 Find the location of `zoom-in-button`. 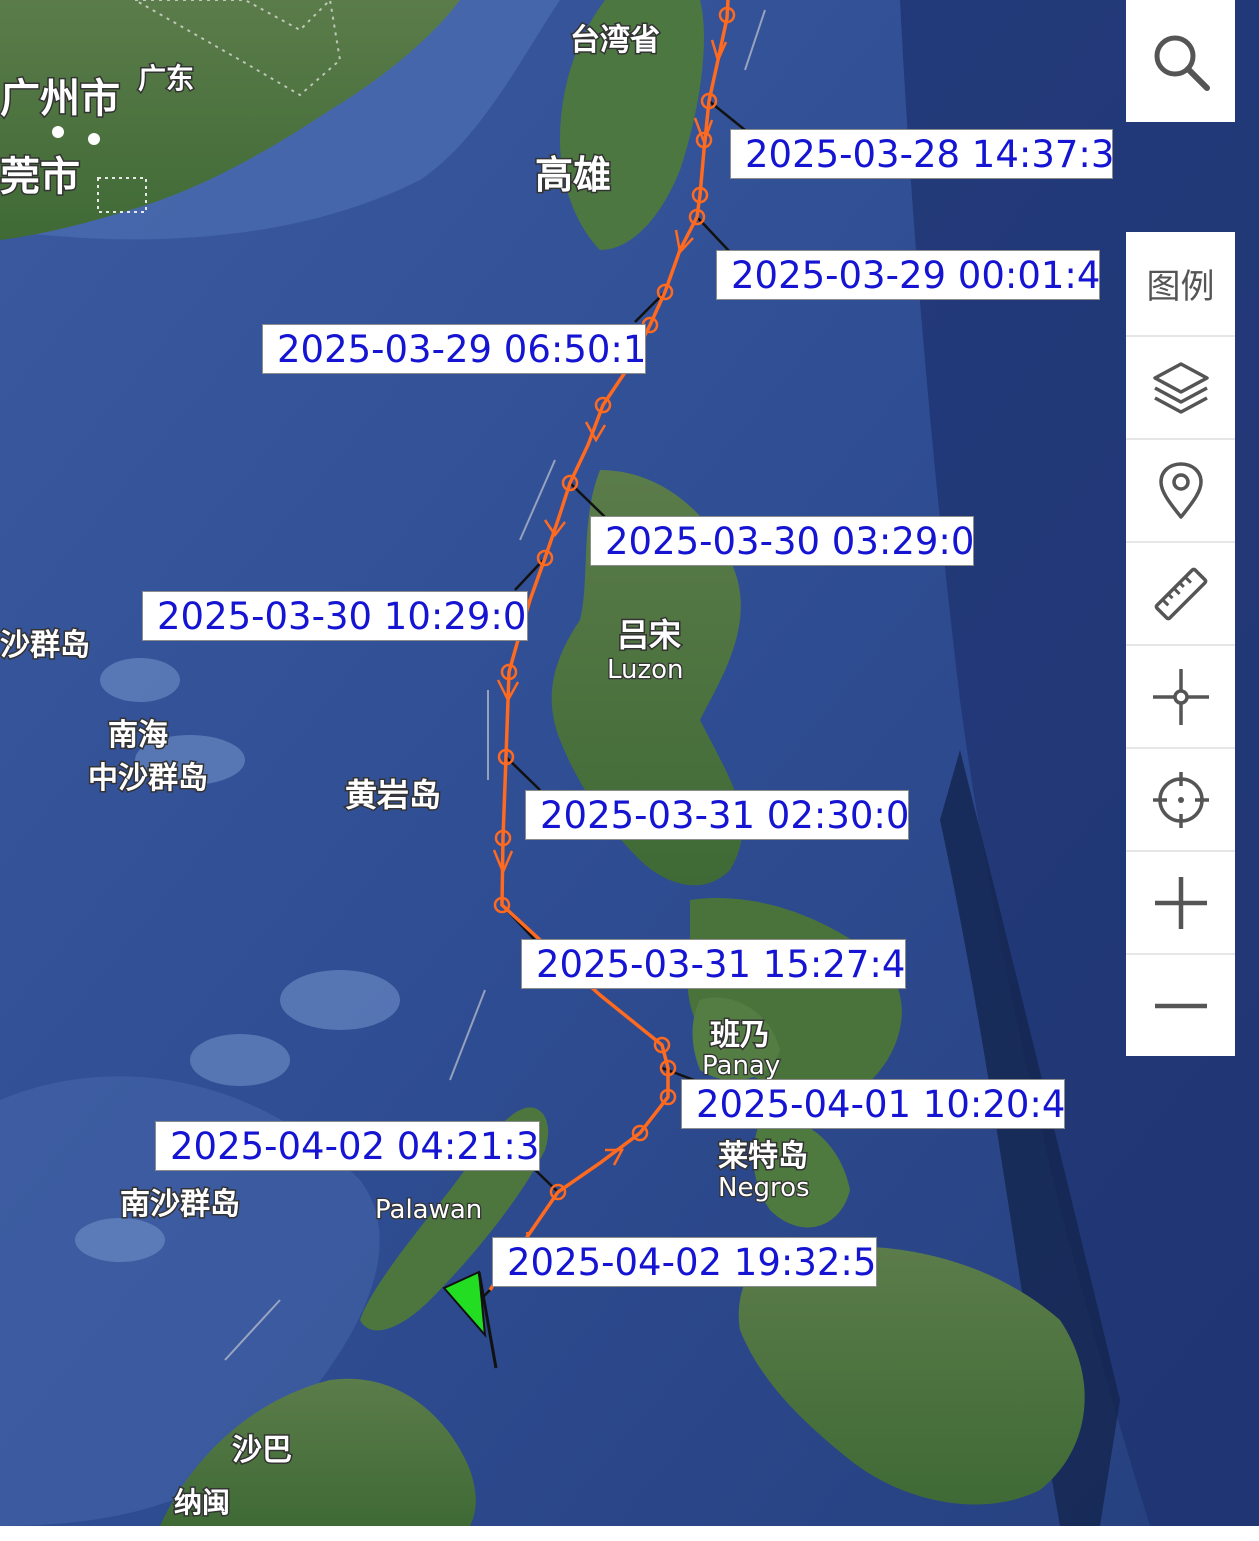

zoom-in-button is located at coordinates (1180, 901).